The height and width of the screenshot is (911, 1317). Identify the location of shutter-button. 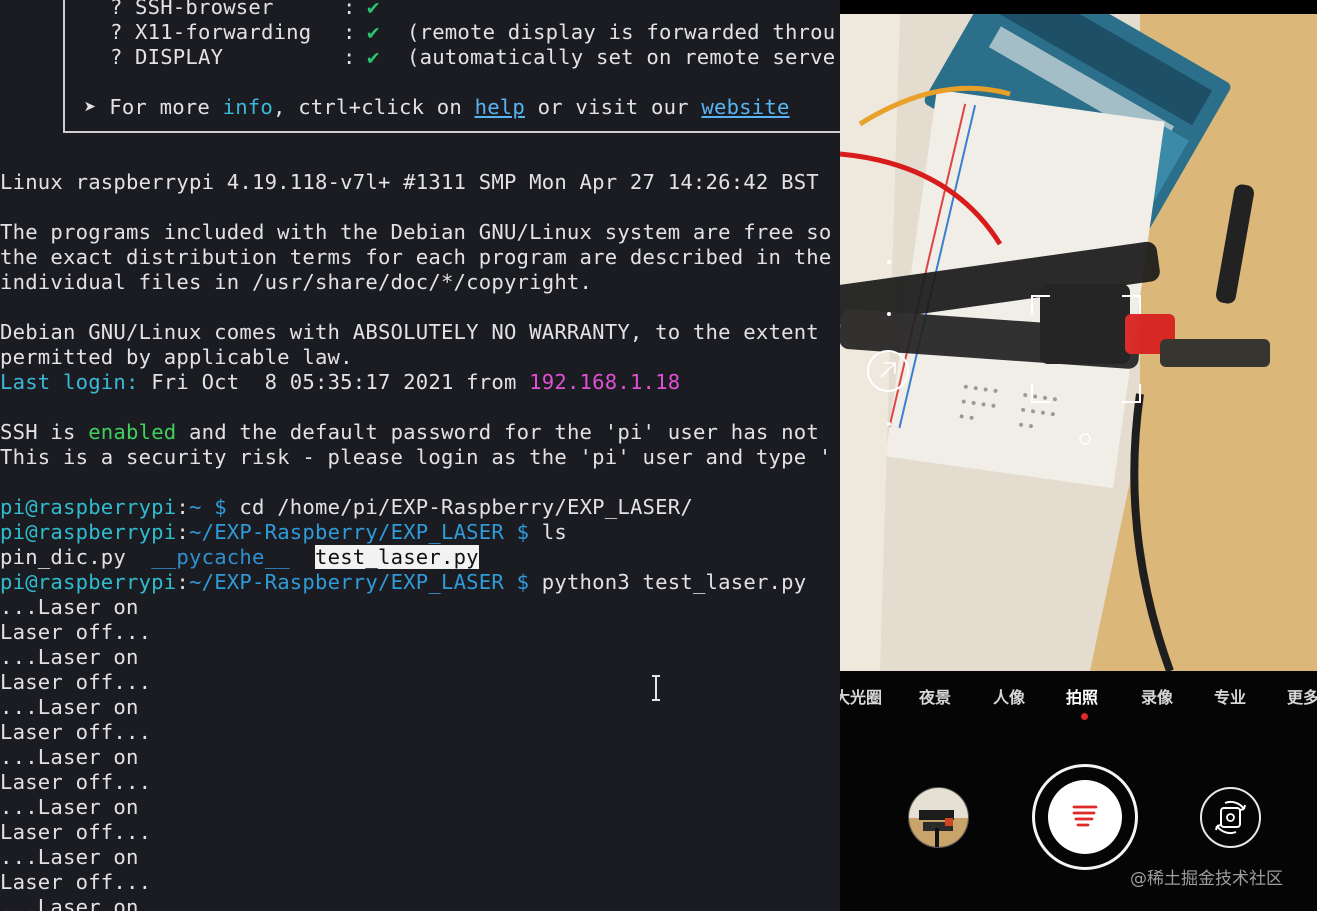
(1085, 817).